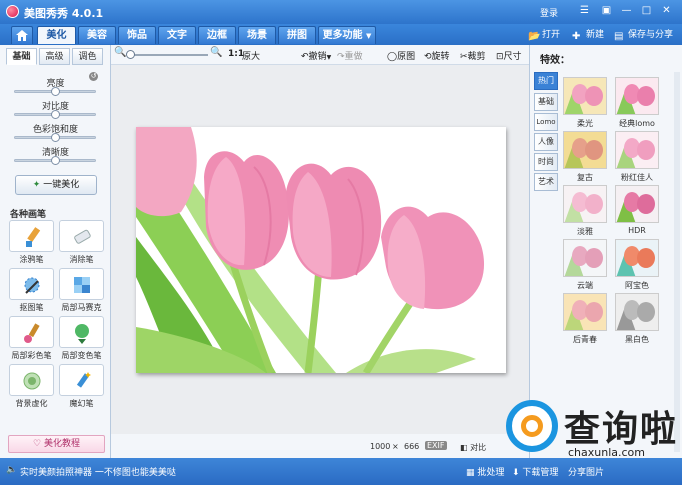  What do you see at coordinates (251, 55) in the screenshot?
I see `original-size-button: 原大` at bounding box center [251, 55].